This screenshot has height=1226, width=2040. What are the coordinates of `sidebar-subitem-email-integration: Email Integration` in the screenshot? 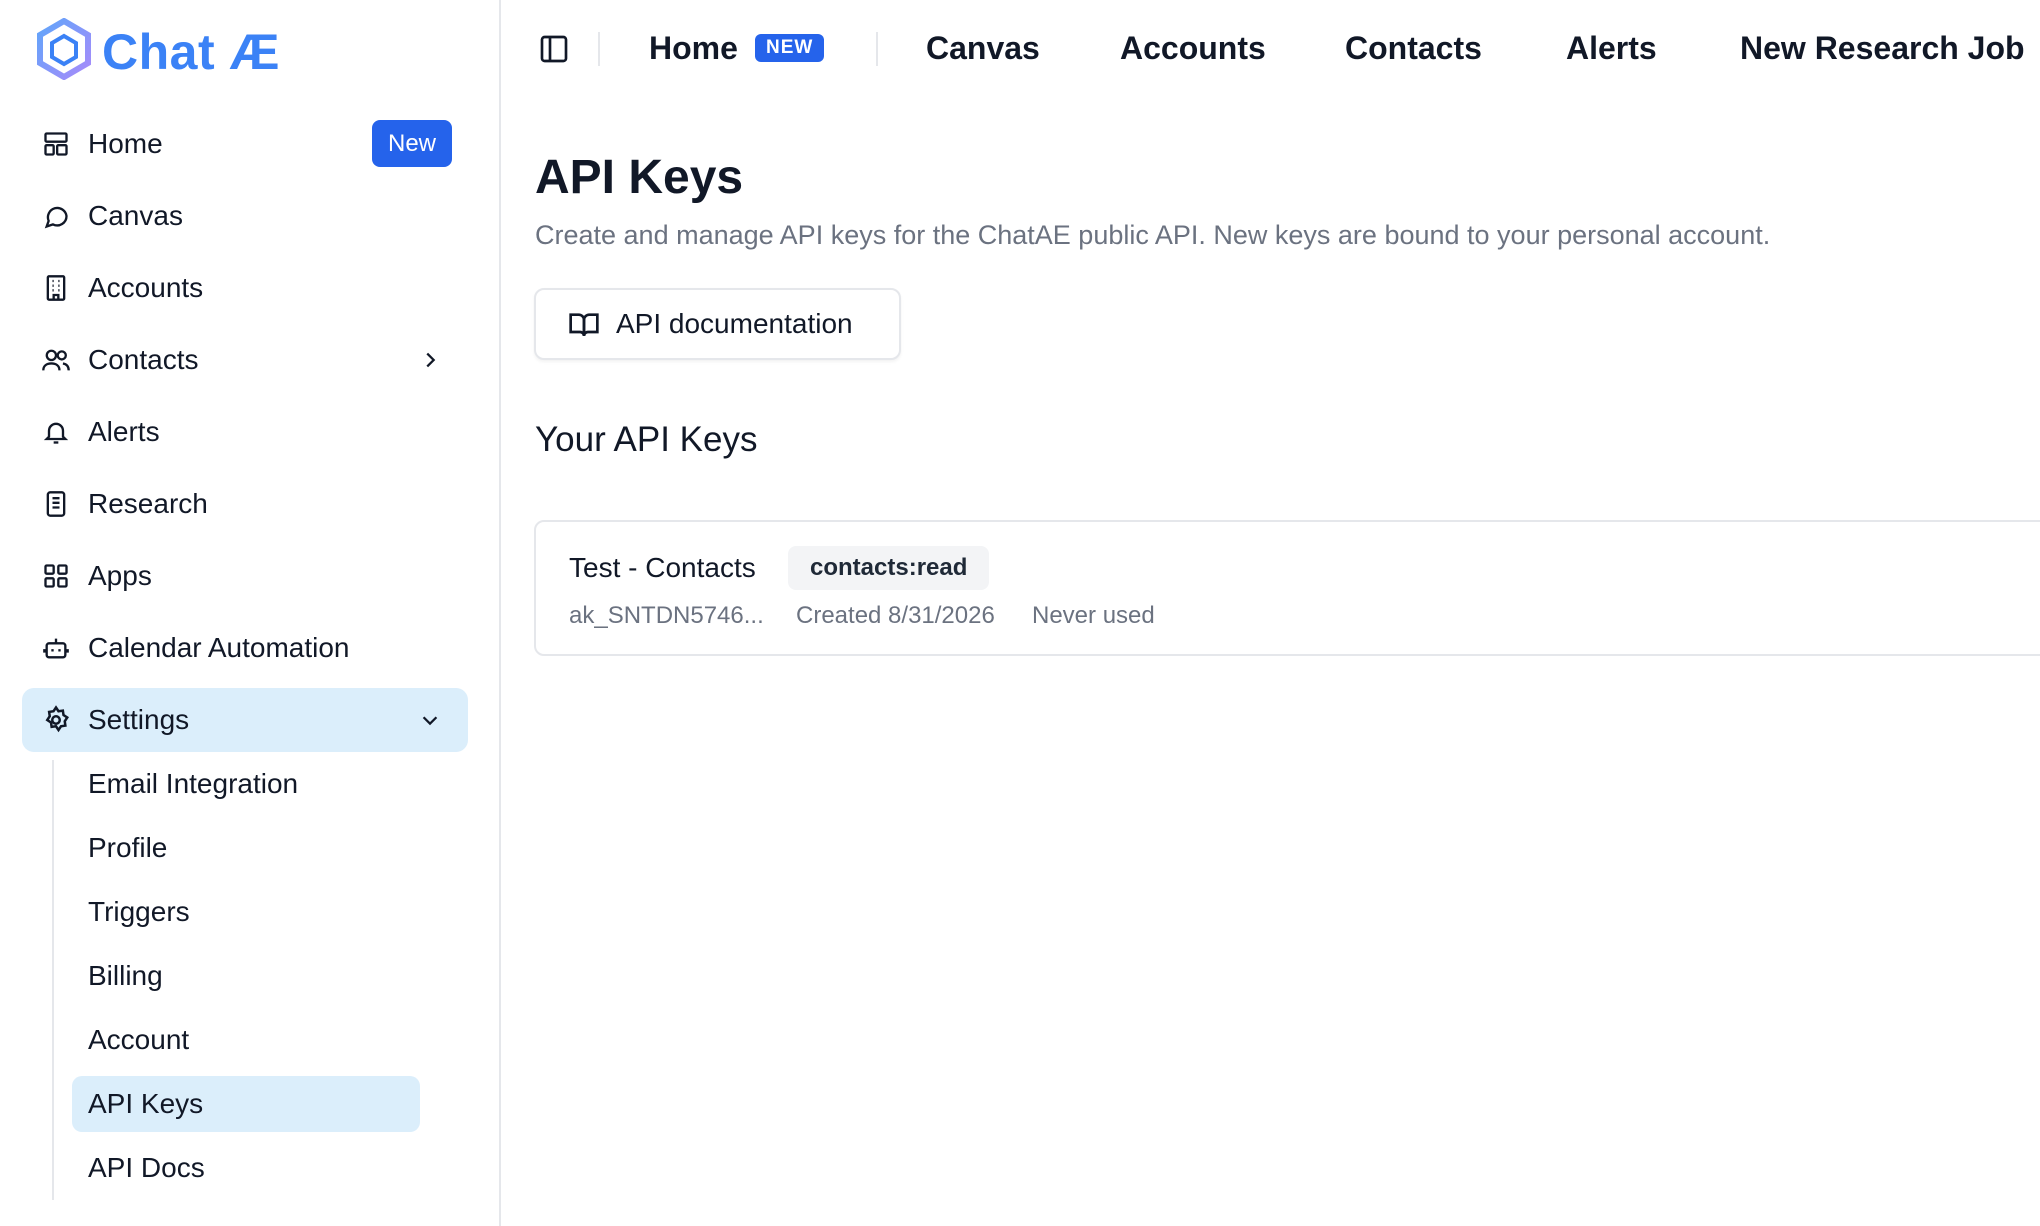 It's located at (246, 784).